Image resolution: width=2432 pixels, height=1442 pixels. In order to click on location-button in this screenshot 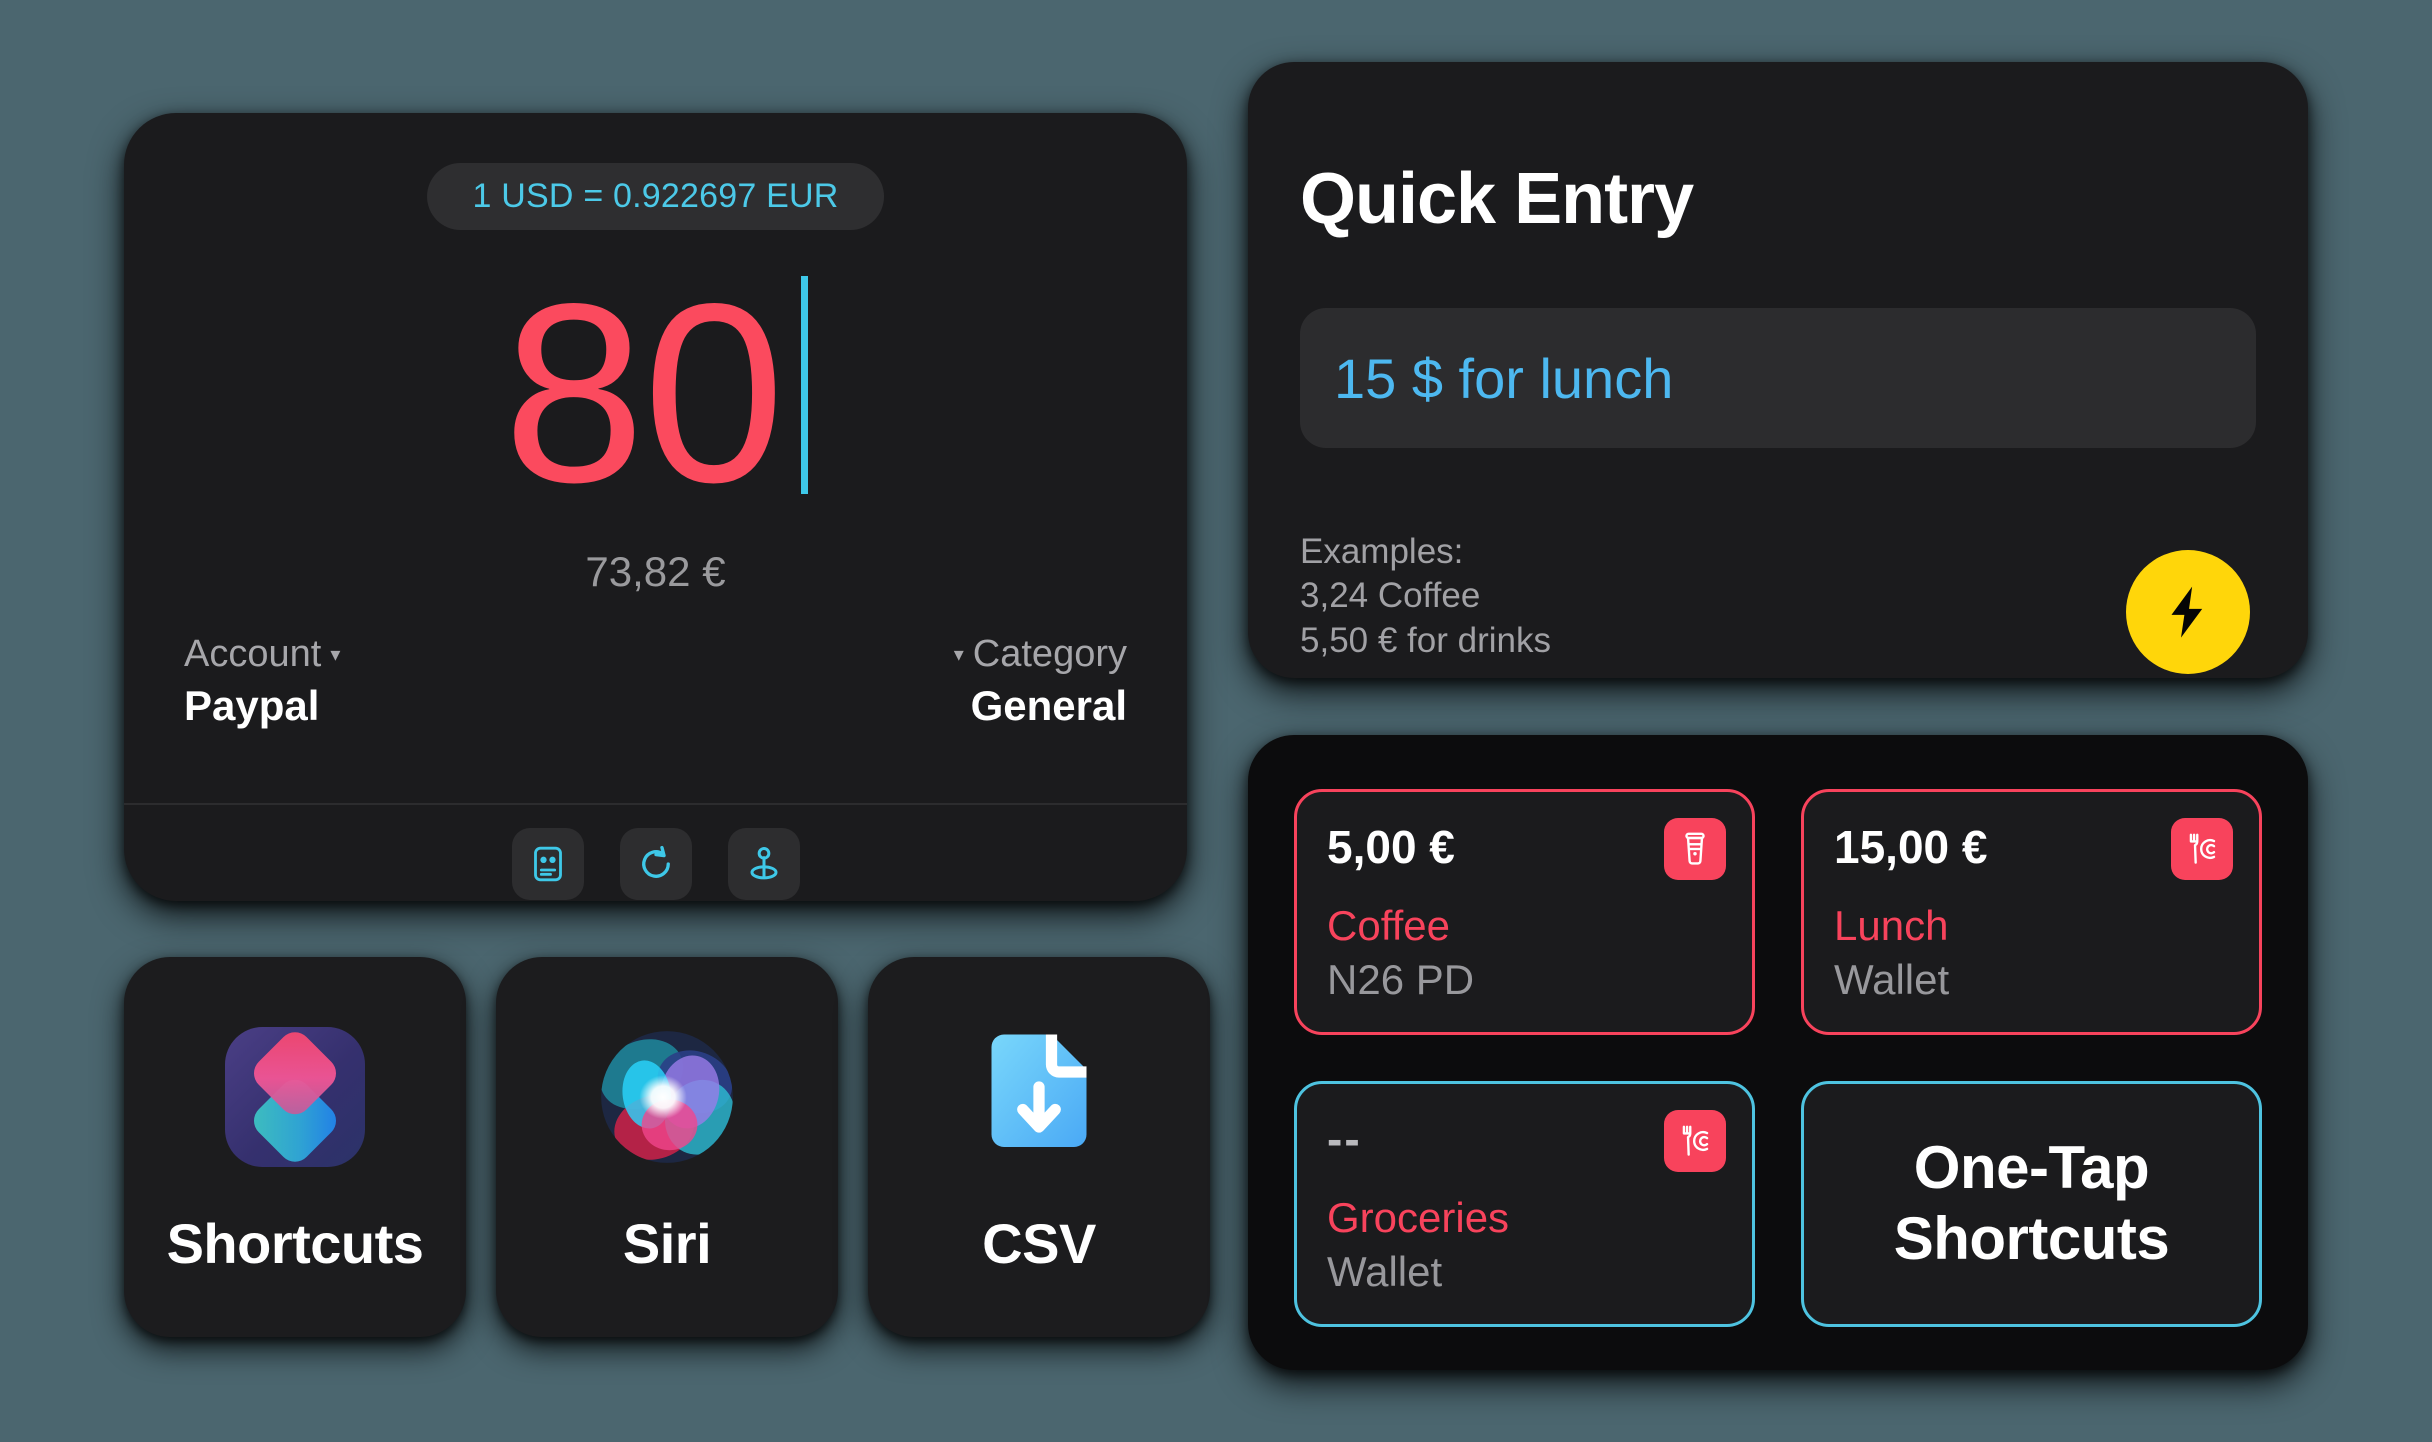, I will do `click(763, 864)`.